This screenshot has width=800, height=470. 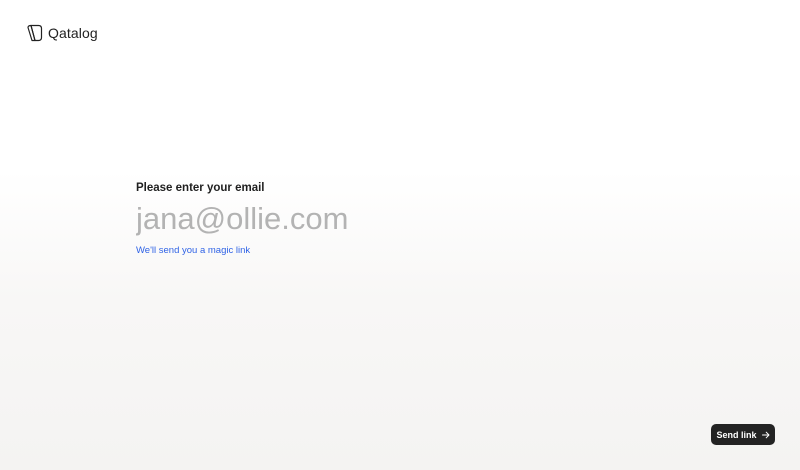 What do you see at coordinates (736, 434) in the screenshot?
I see `send-link-label: Send link` at bounding box center [736, 434].